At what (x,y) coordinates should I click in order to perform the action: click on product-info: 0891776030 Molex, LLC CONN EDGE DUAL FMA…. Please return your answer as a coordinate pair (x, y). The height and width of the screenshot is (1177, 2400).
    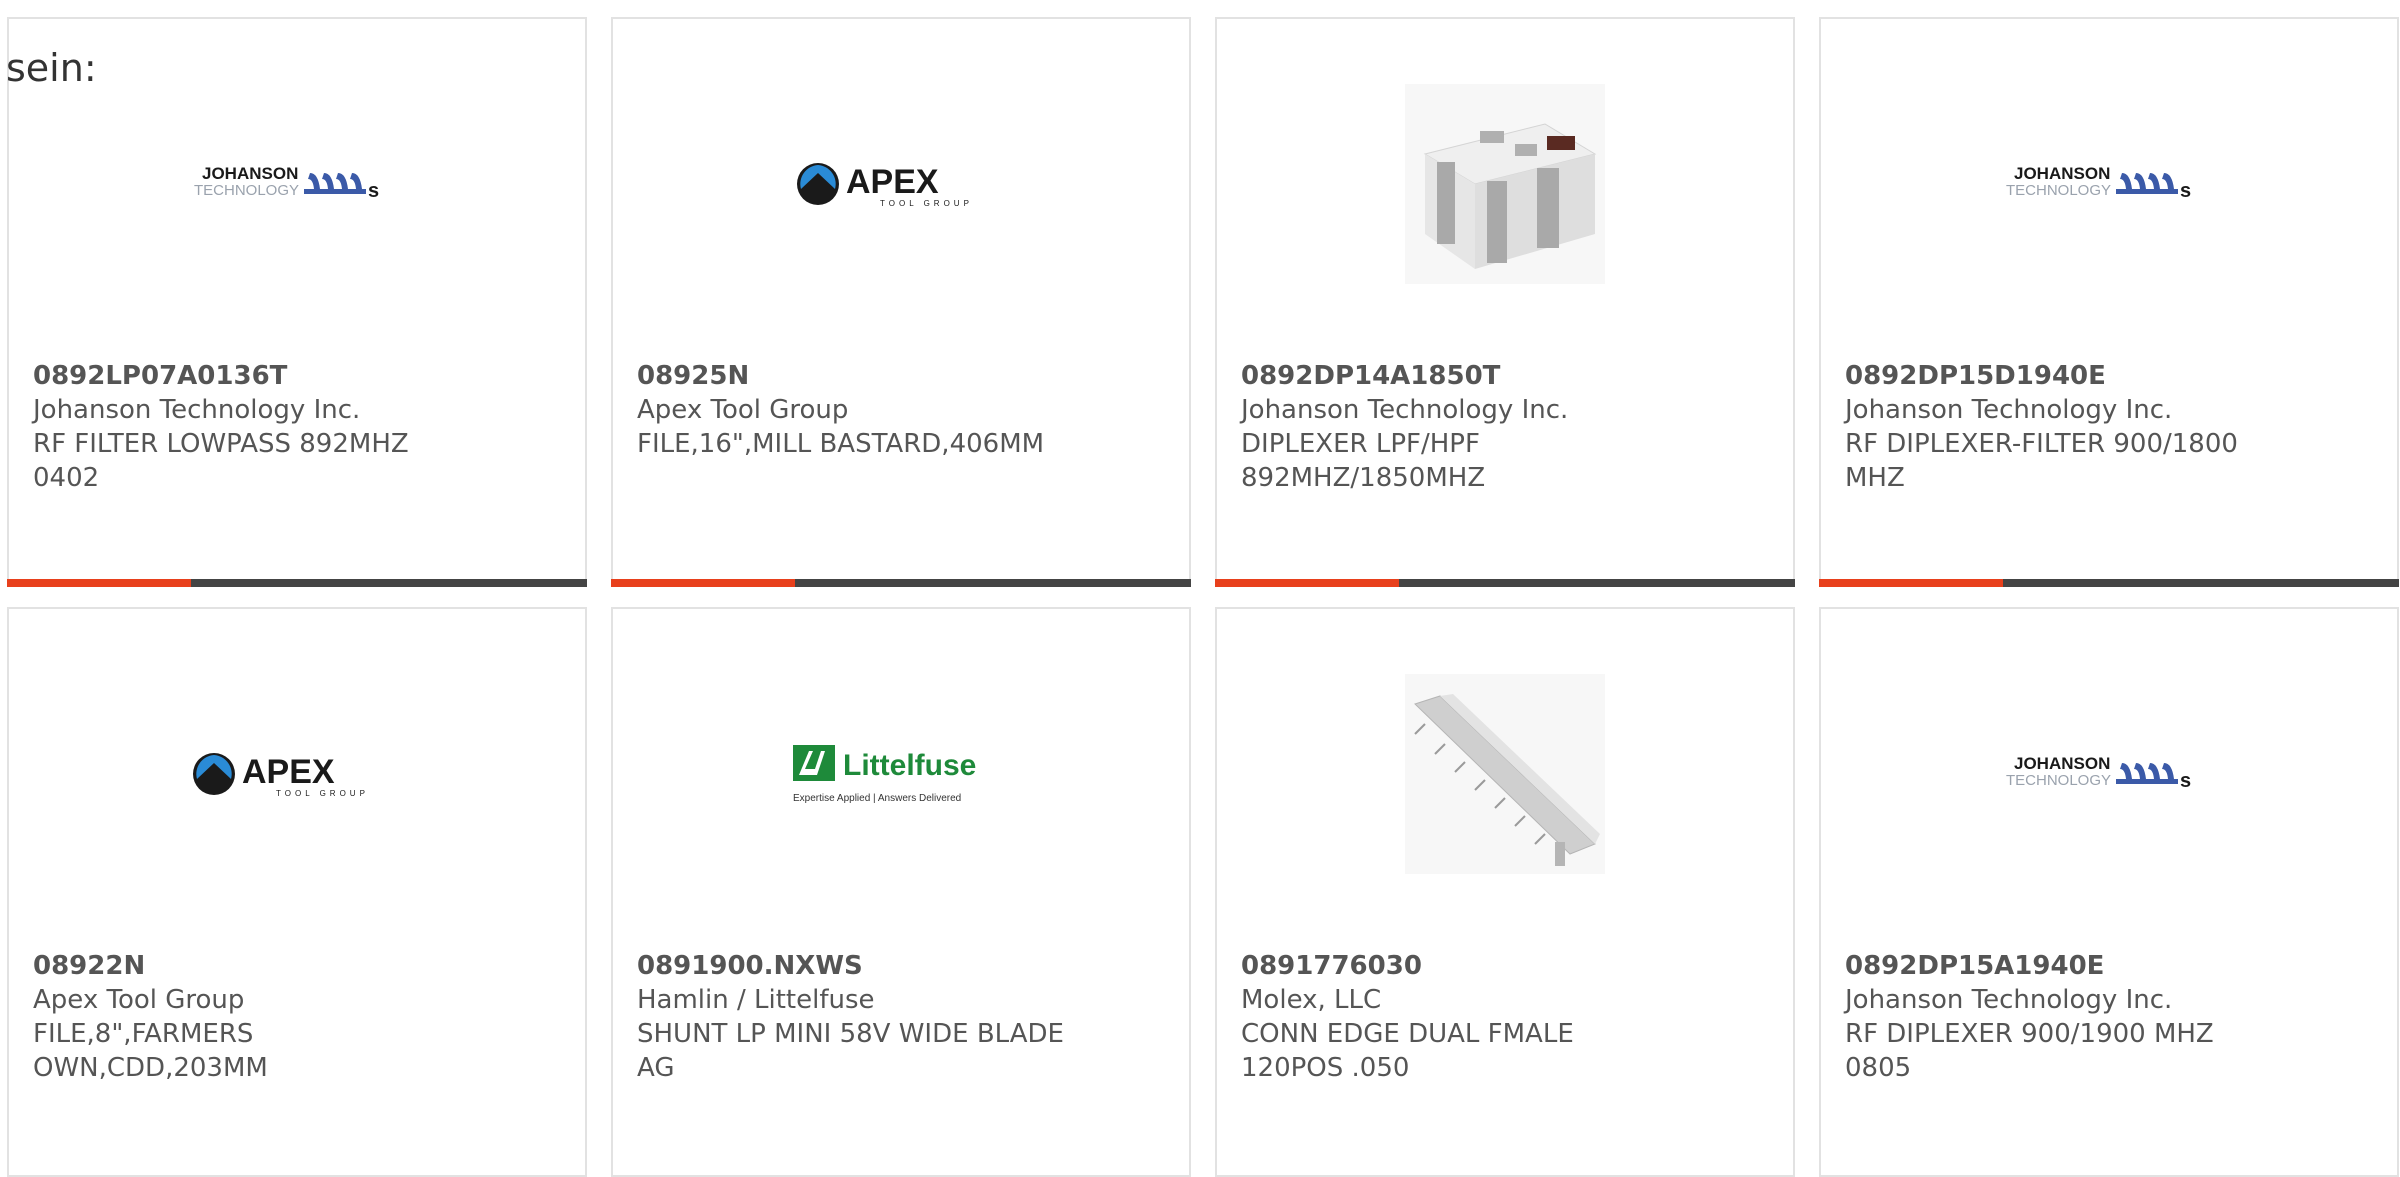
    Looking at the image, I should click on (1505, 1017).